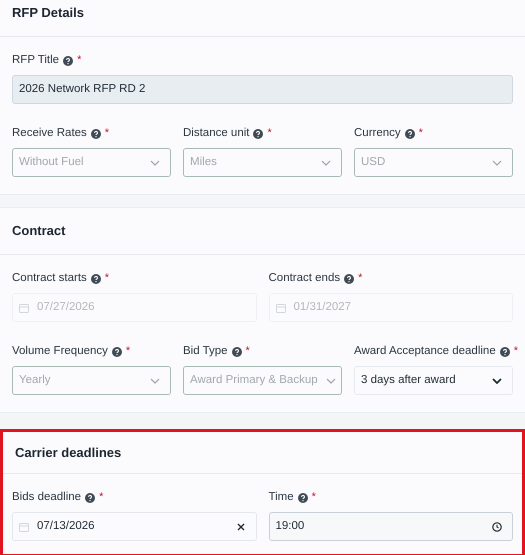 The width and height of the screenshot is (525, 555). I want to click on select-dropdown: 3 days after award, so click(433, 380).